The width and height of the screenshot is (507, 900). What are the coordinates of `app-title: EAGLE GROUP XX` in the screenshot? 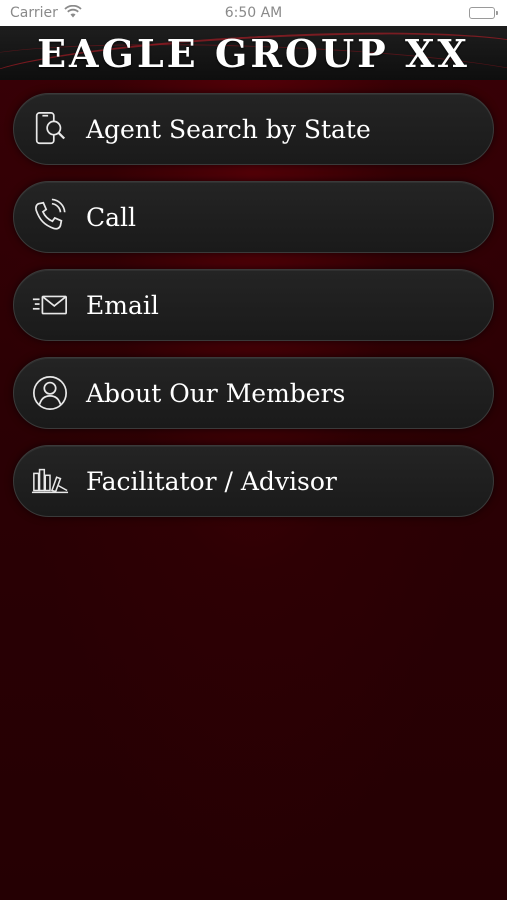 It's located at (253, 53).